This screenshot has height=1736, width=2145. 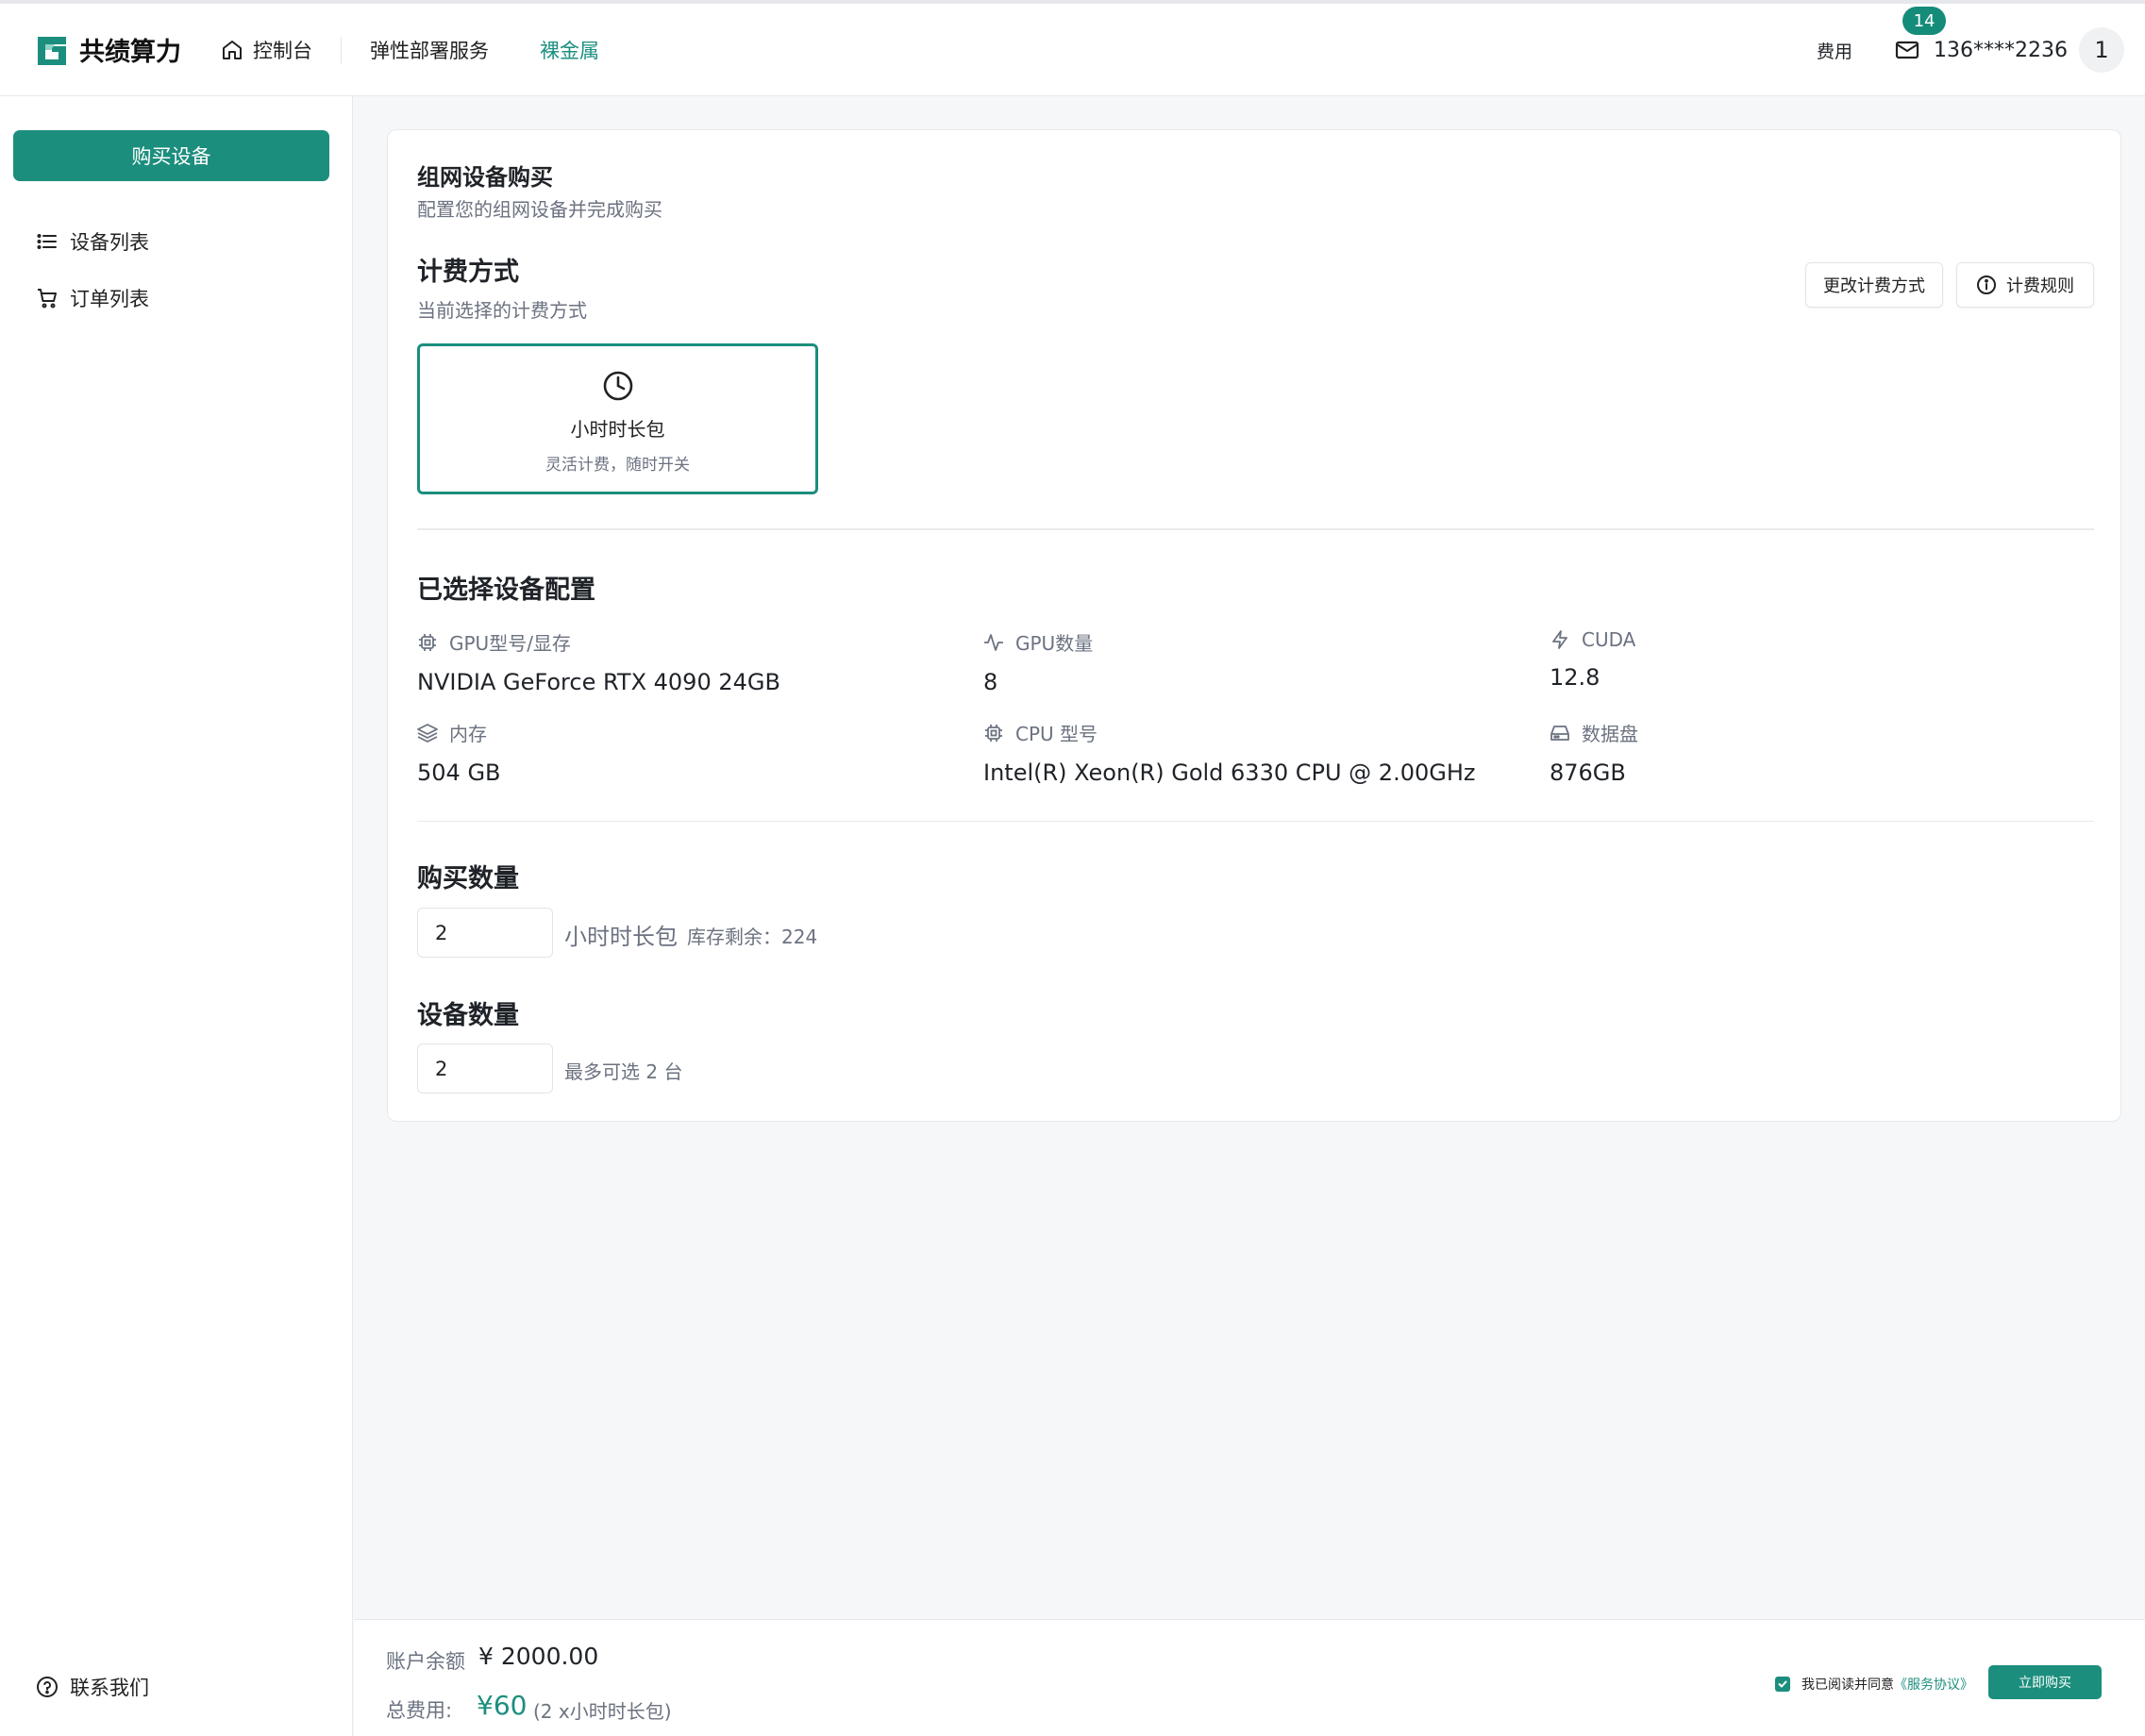 What do you see at coordinates (468, 879) in the screenshot?
I see `quantity-section-title: 购买数量` at bounding box center [468, 879].